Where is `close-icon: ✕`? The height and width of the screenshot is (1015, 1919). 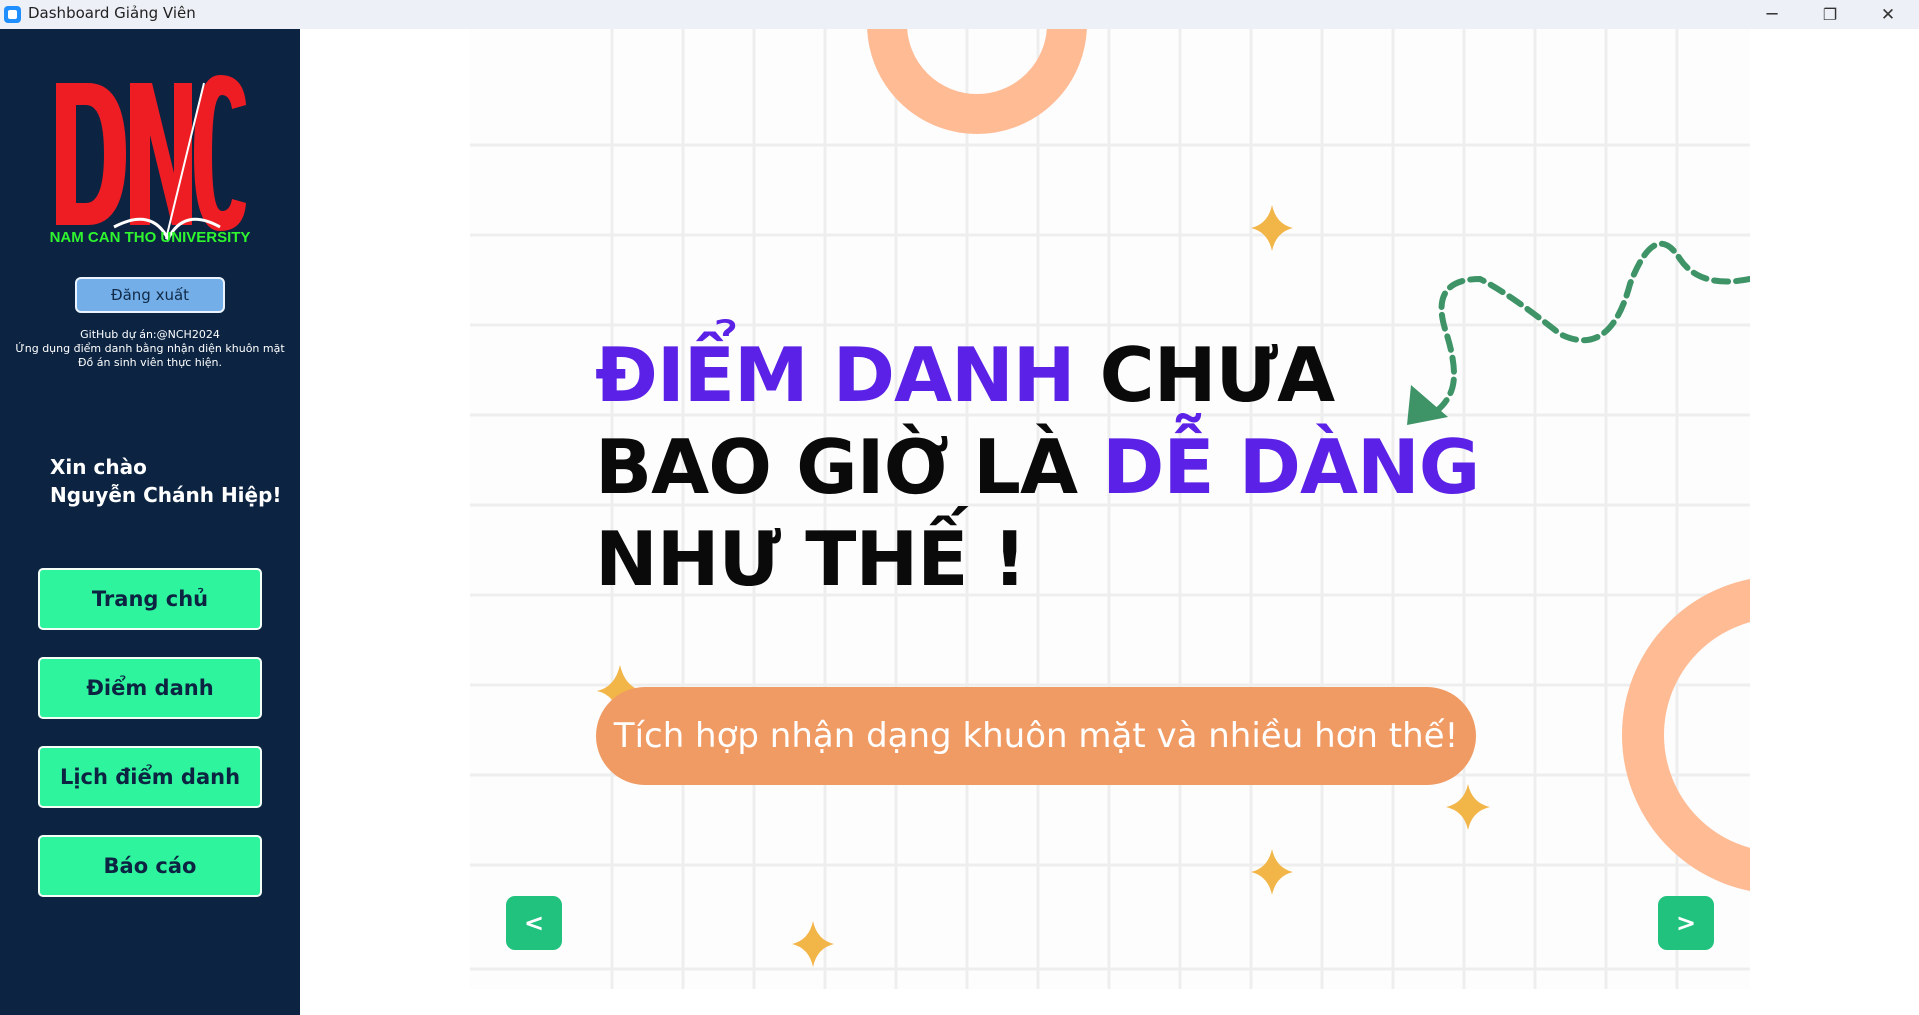
close-icon: ✕ is located at coordinates (1888, 14).